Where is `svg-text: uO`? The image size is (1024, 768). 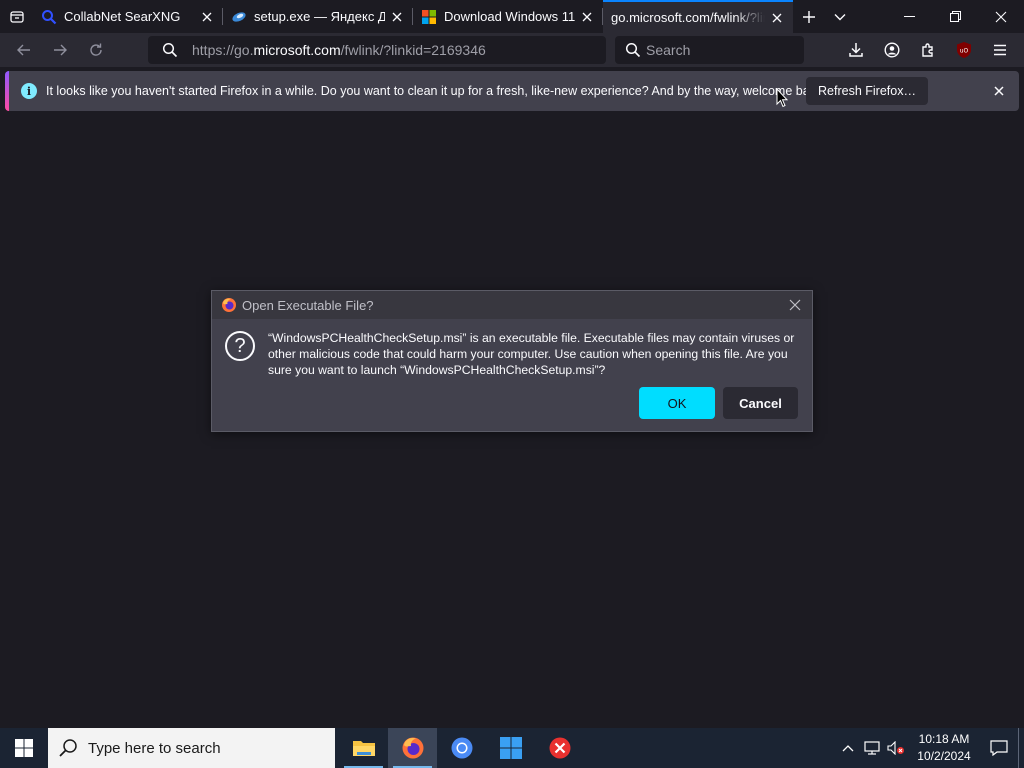 svg-text: uO is located at coordinates (964, 51).